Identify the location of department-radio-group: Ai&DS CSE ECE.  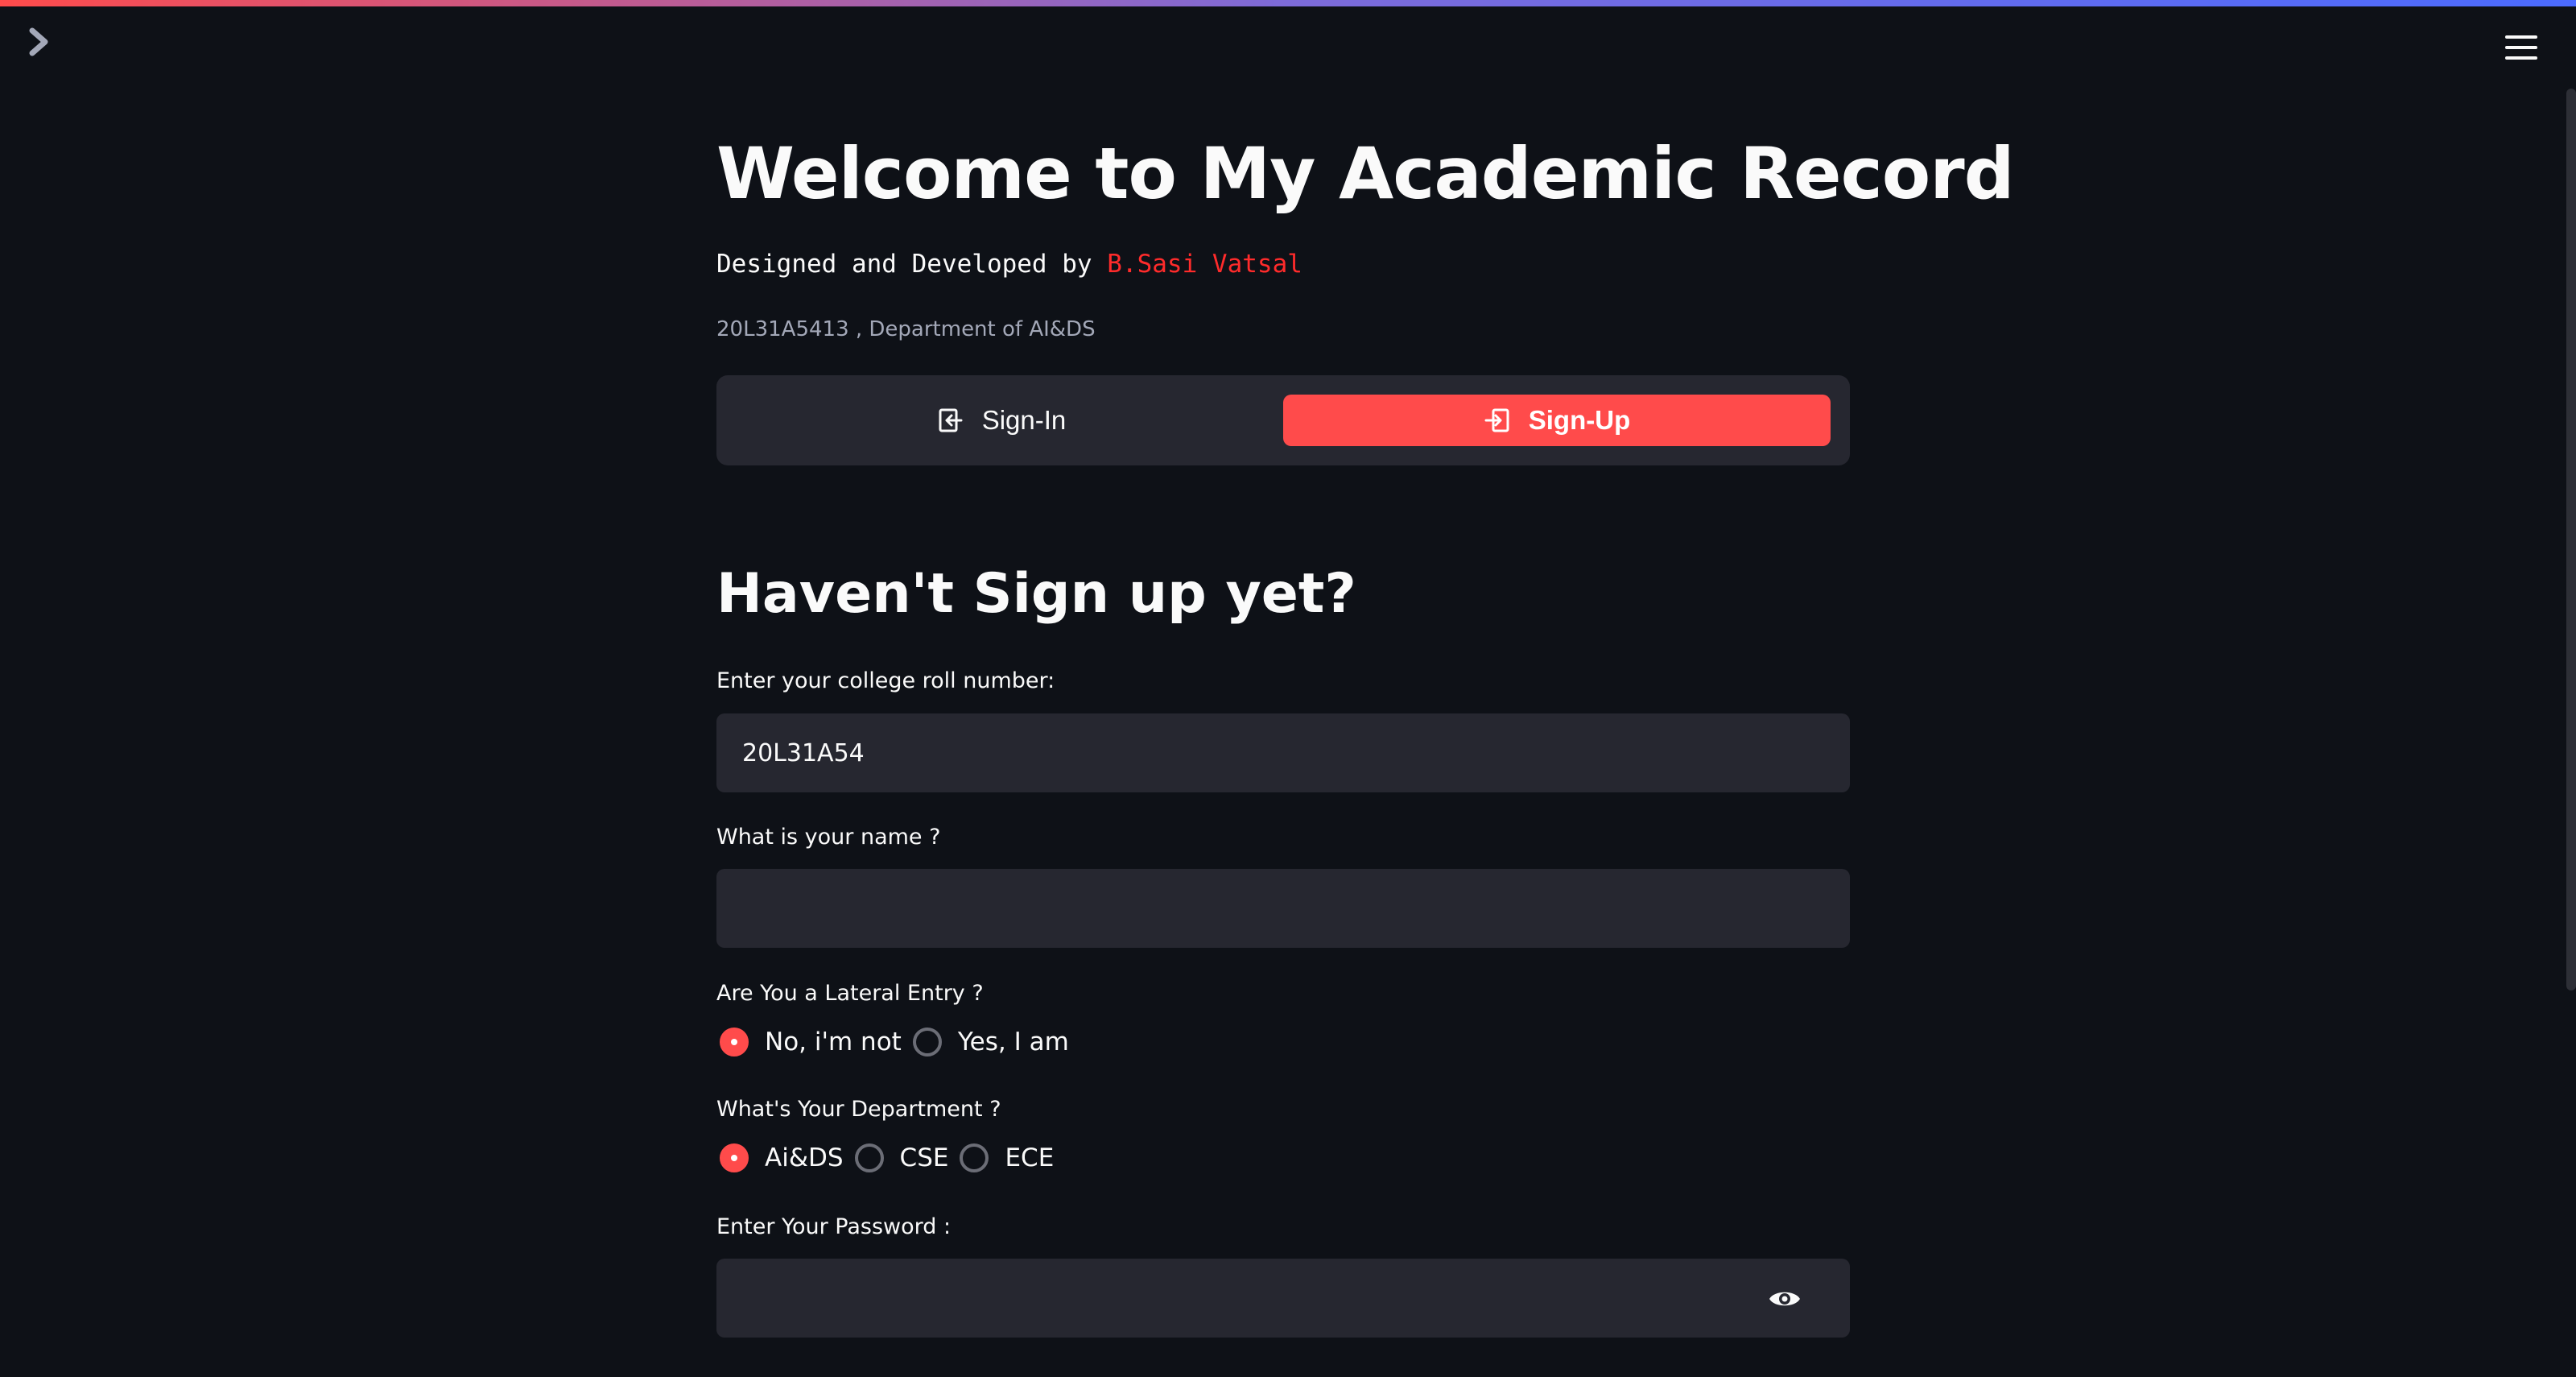
(889, 1157).